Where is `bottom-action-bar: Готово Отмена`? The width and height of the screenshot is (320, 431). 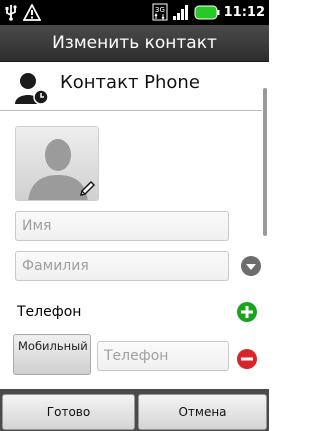 bottom-action-bar: Готово Отмена is located at coordinates (134, 410).